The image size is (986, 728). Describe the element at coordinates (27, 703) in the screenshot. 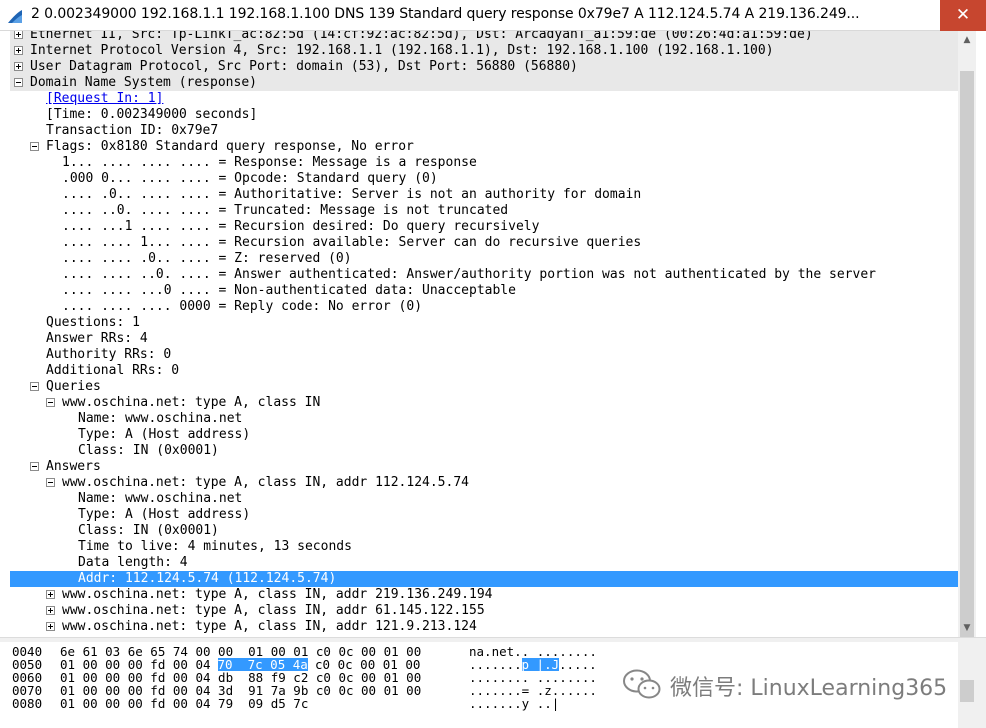

I see `hex-offset: 0080` at that location.